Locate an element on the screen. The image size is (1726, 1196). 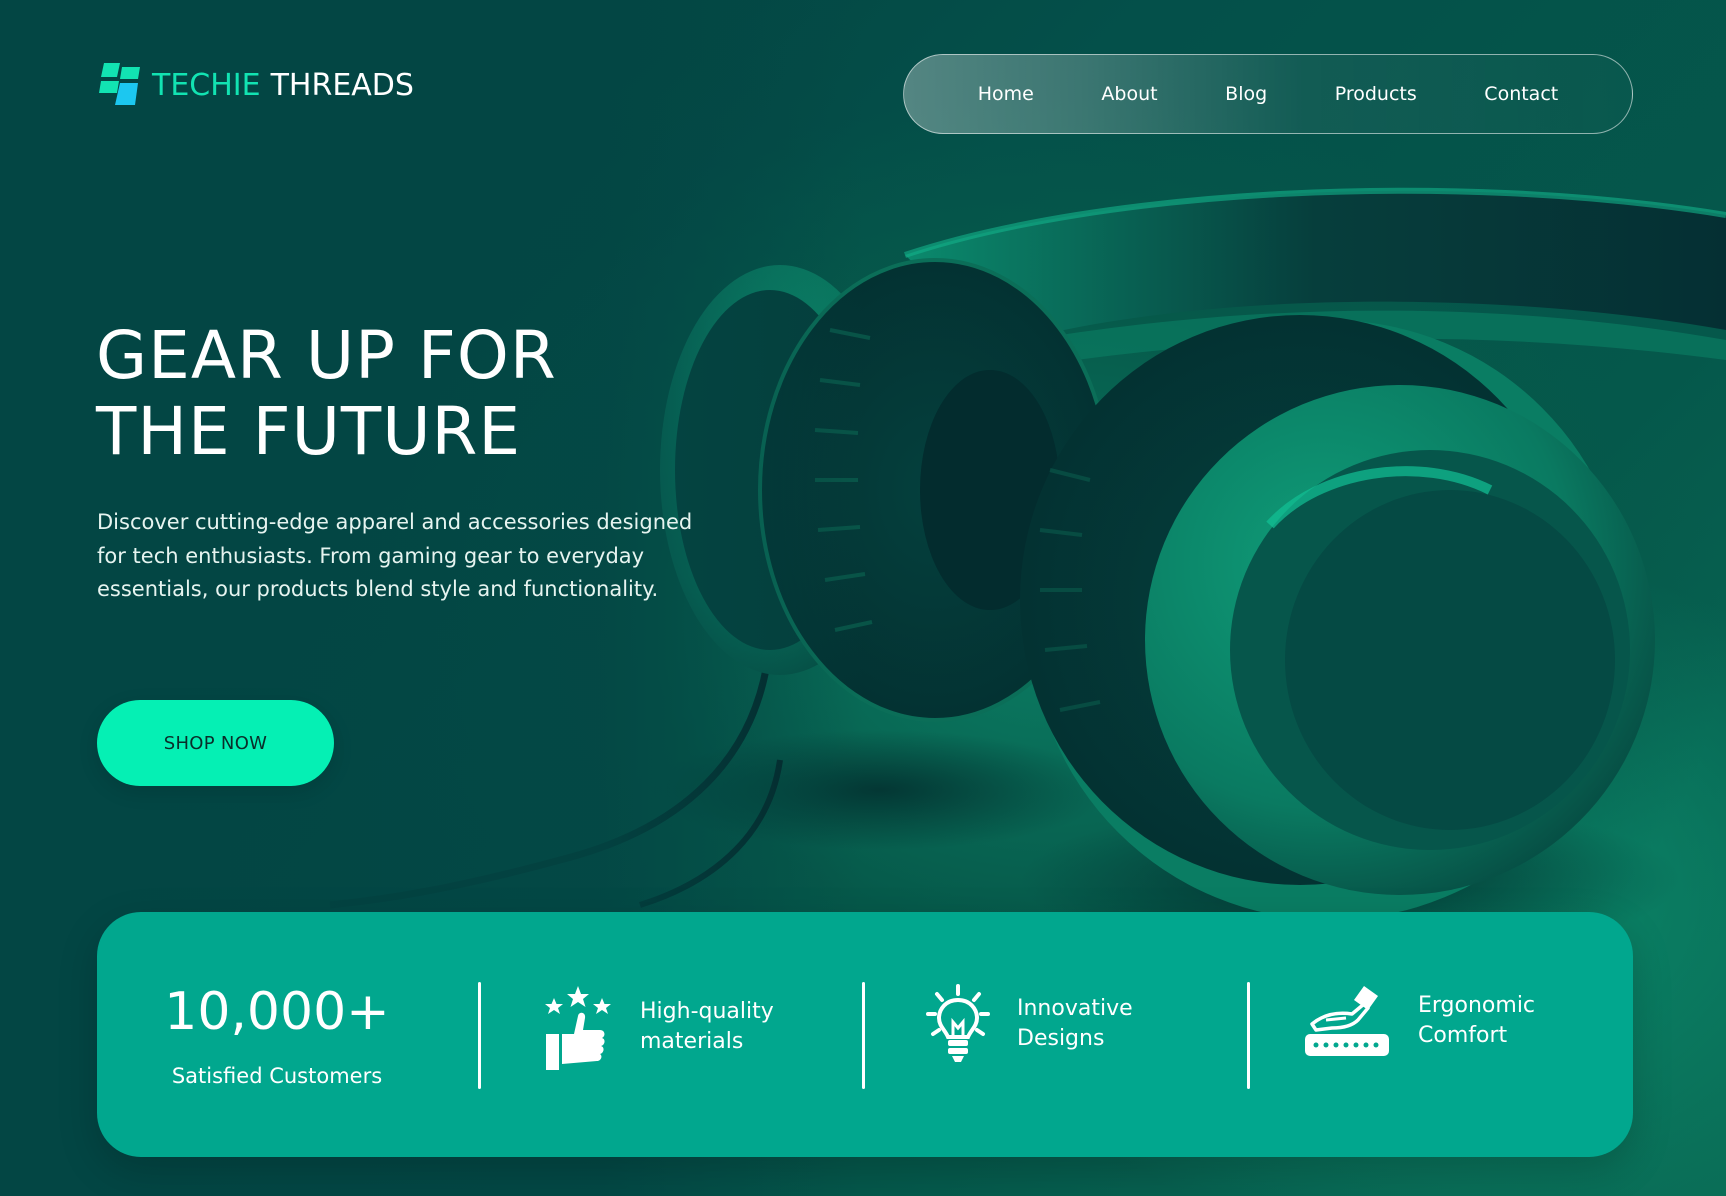
shop-now-button: SHOP NOW is located at coordinates (215, 743).